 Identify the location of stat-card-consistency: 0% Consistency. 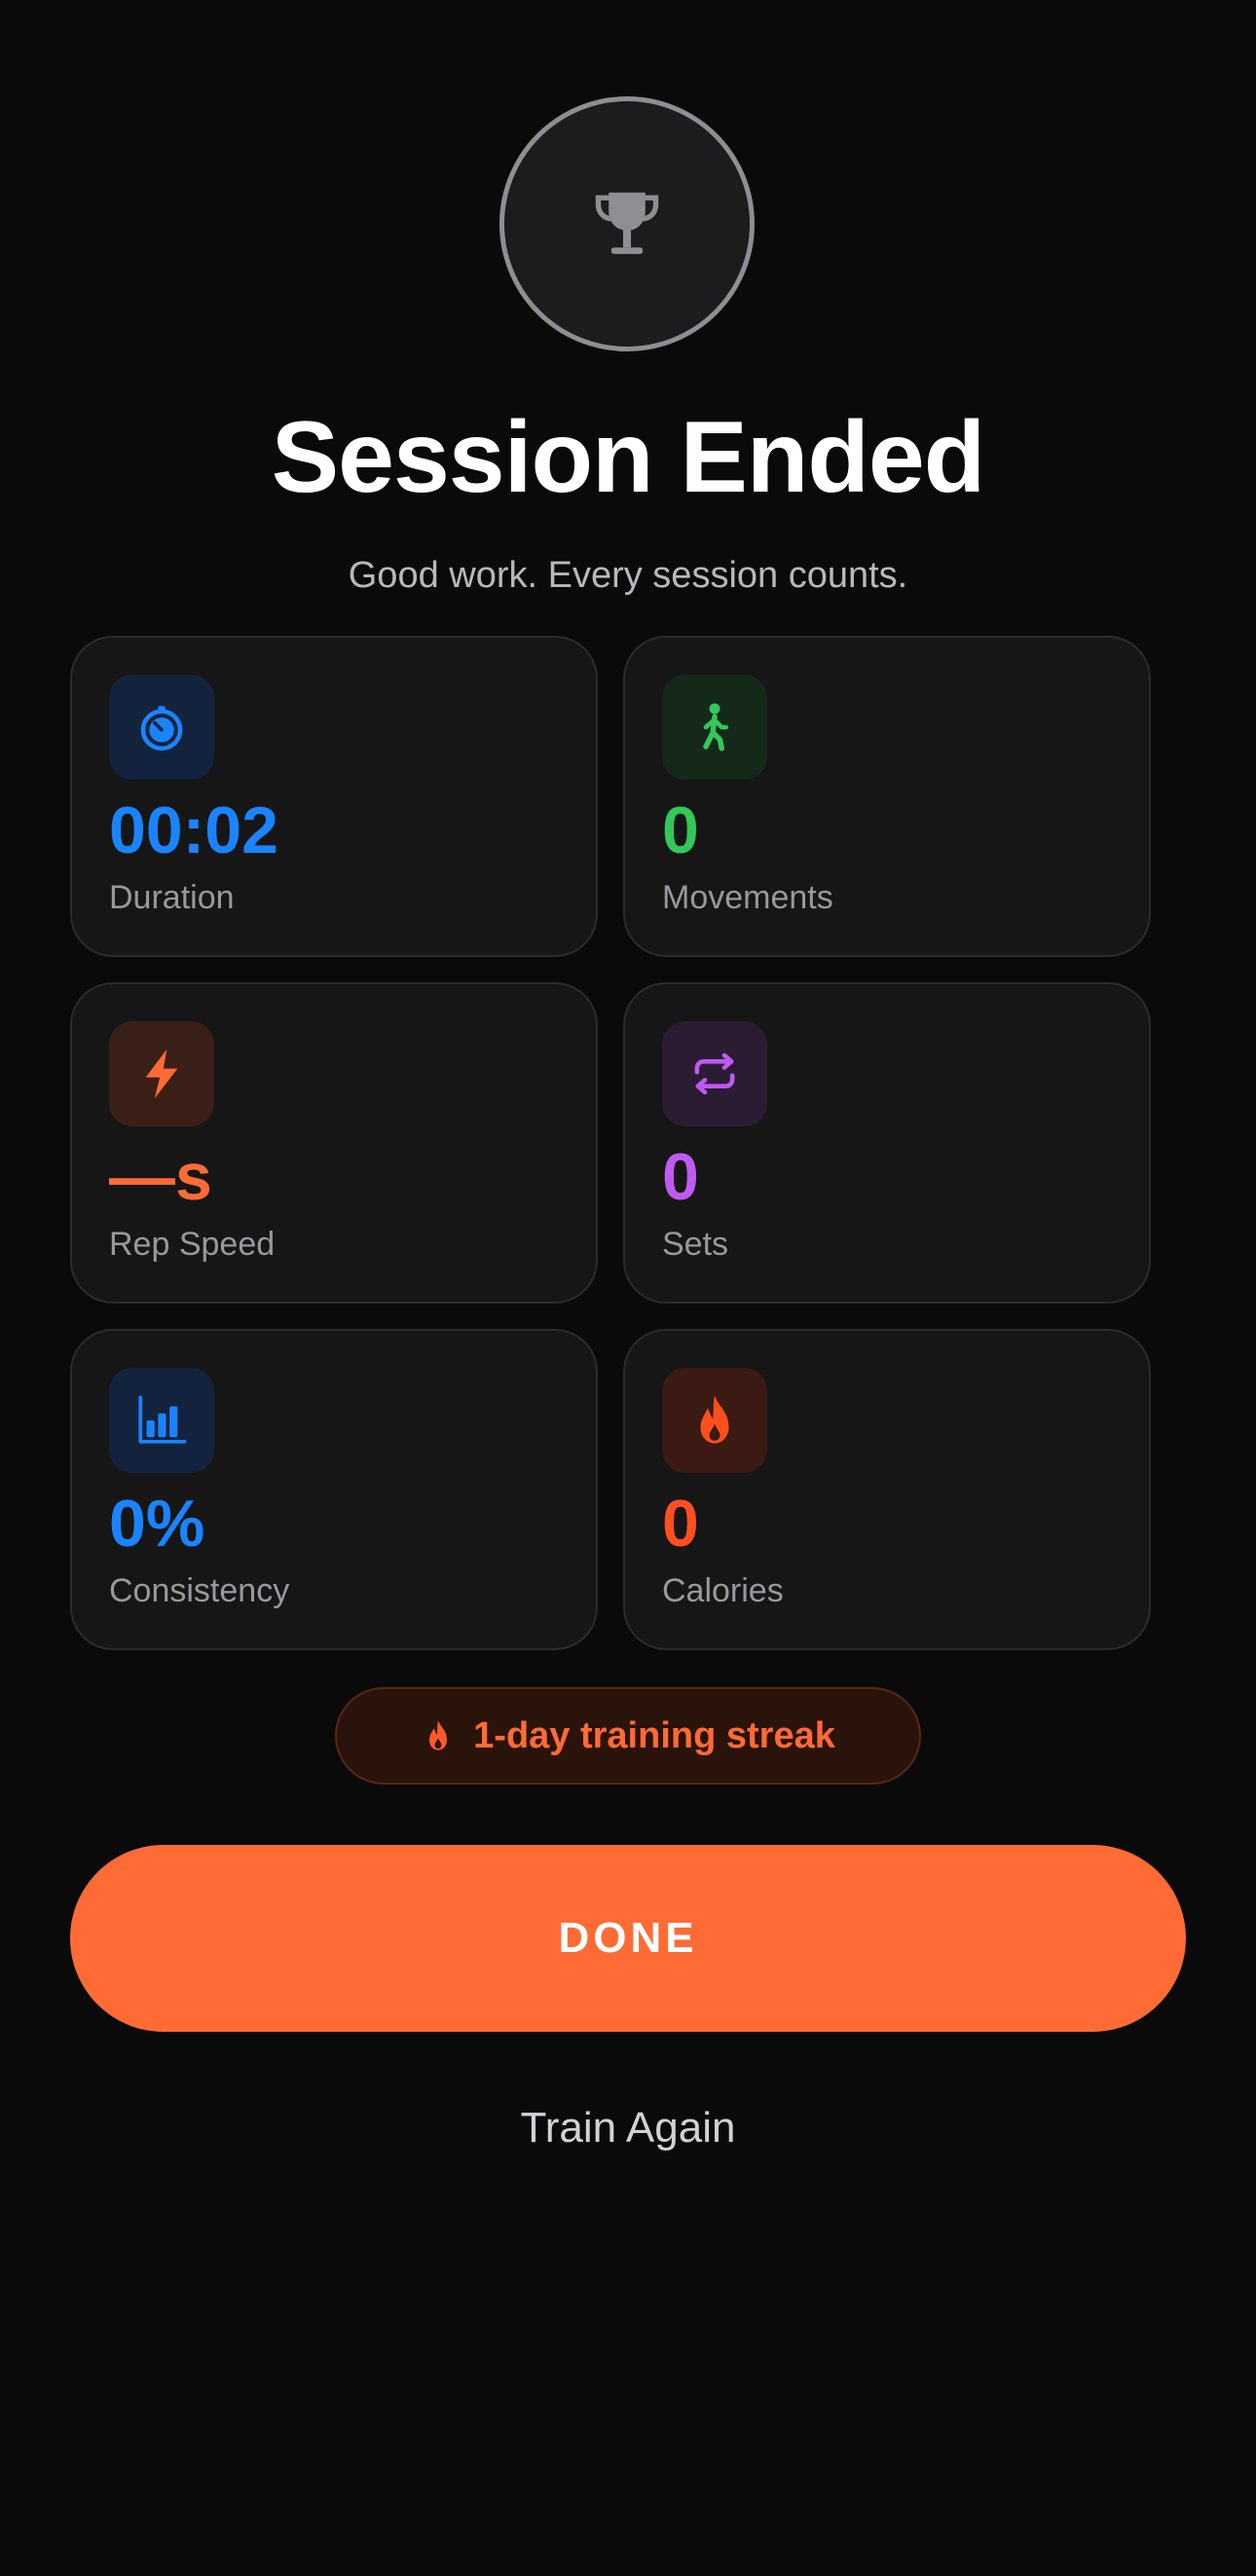
(334, 1489).